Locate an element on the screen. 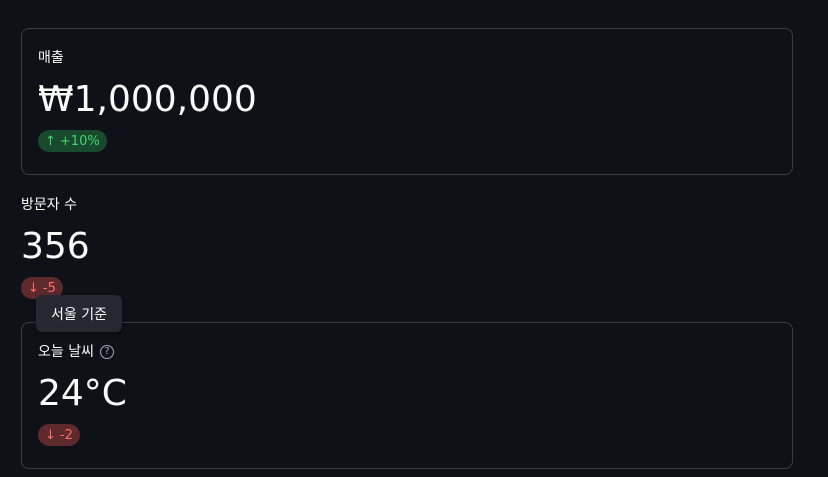 This screenshot has height=477, width=828. metric-delta-text: +10% is located at coordinates (79, 141).